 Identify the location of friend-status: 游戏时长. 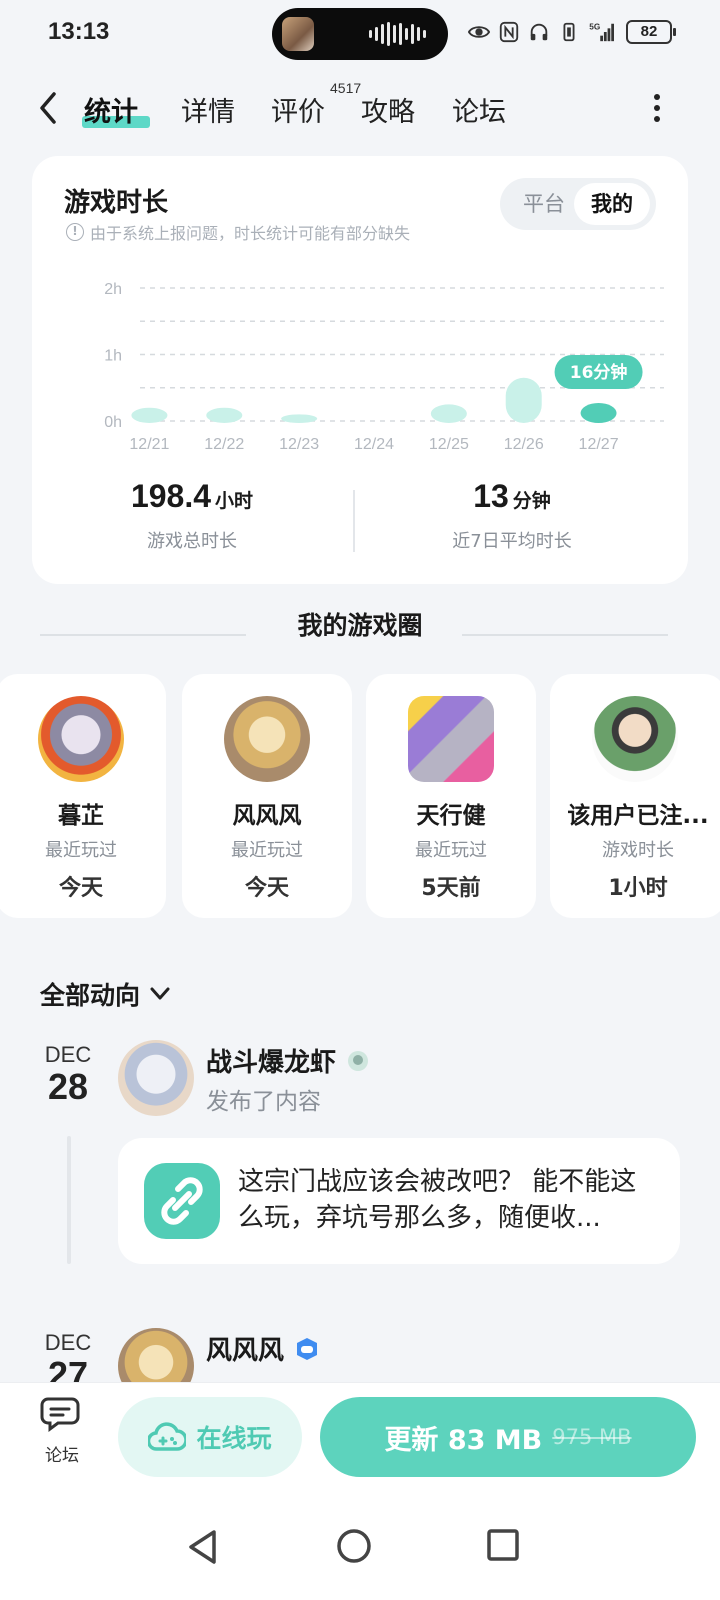
(638, 850).